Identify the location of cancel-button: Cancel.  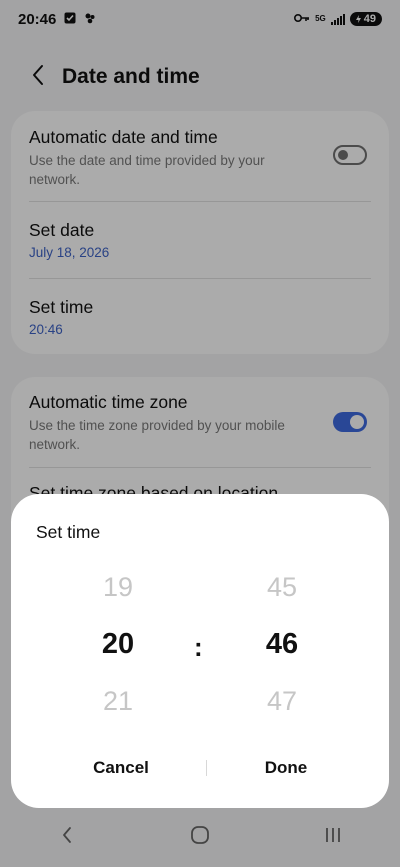
(121, 768).